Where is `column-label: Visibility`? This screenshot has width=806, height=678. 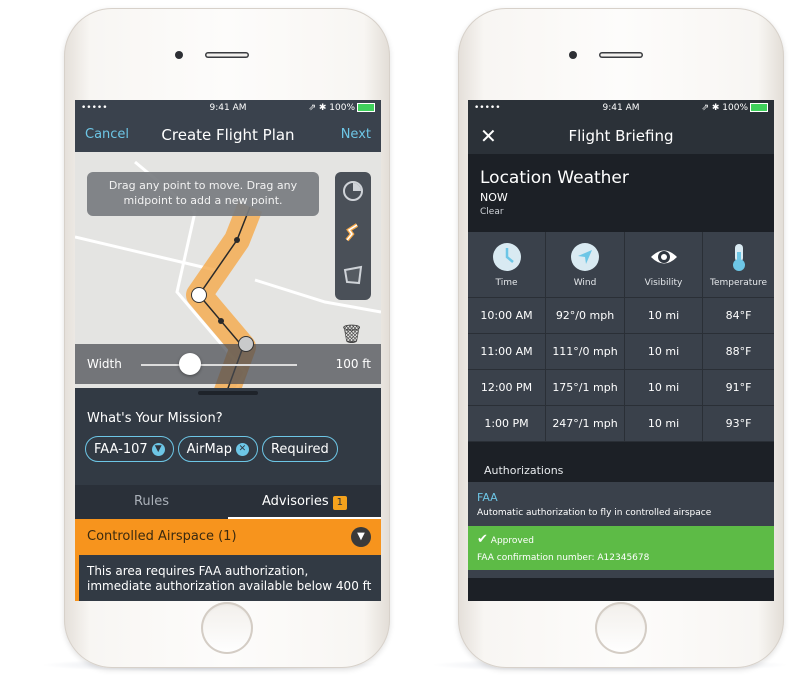 column-label: Visibility is located at coordinates (663, 283).